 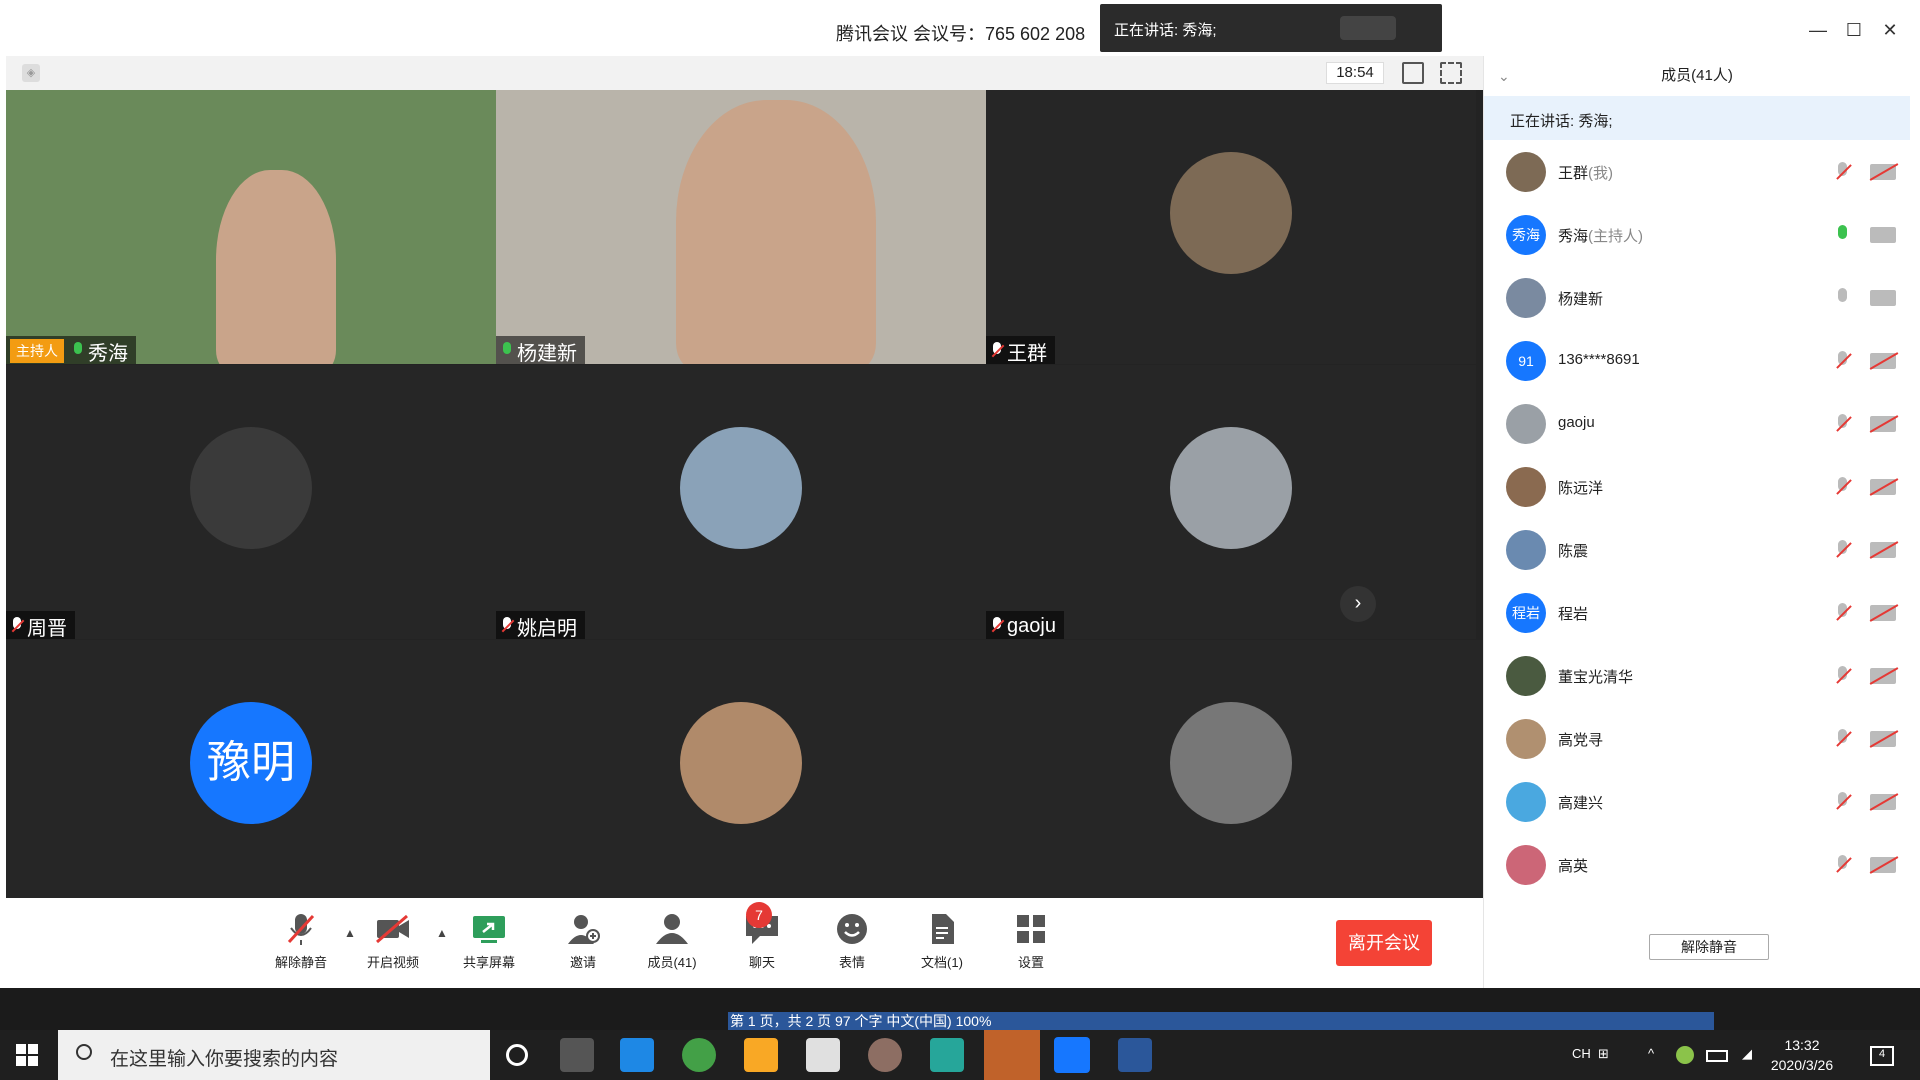 I want to click on member-row: 杨建新, so click(x=1697, y=297).